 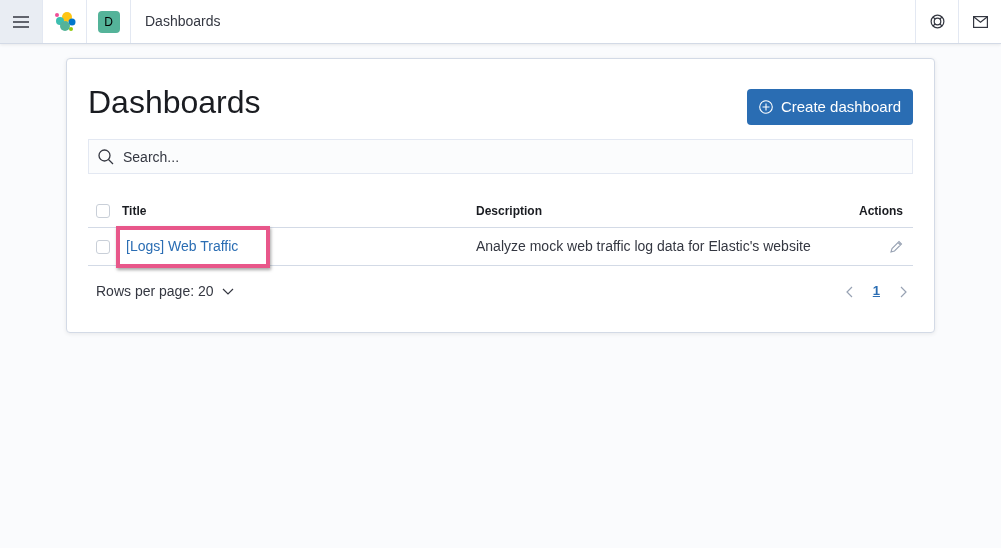 I want to click on page-title: Dashboards, so click(x=174, y=102).